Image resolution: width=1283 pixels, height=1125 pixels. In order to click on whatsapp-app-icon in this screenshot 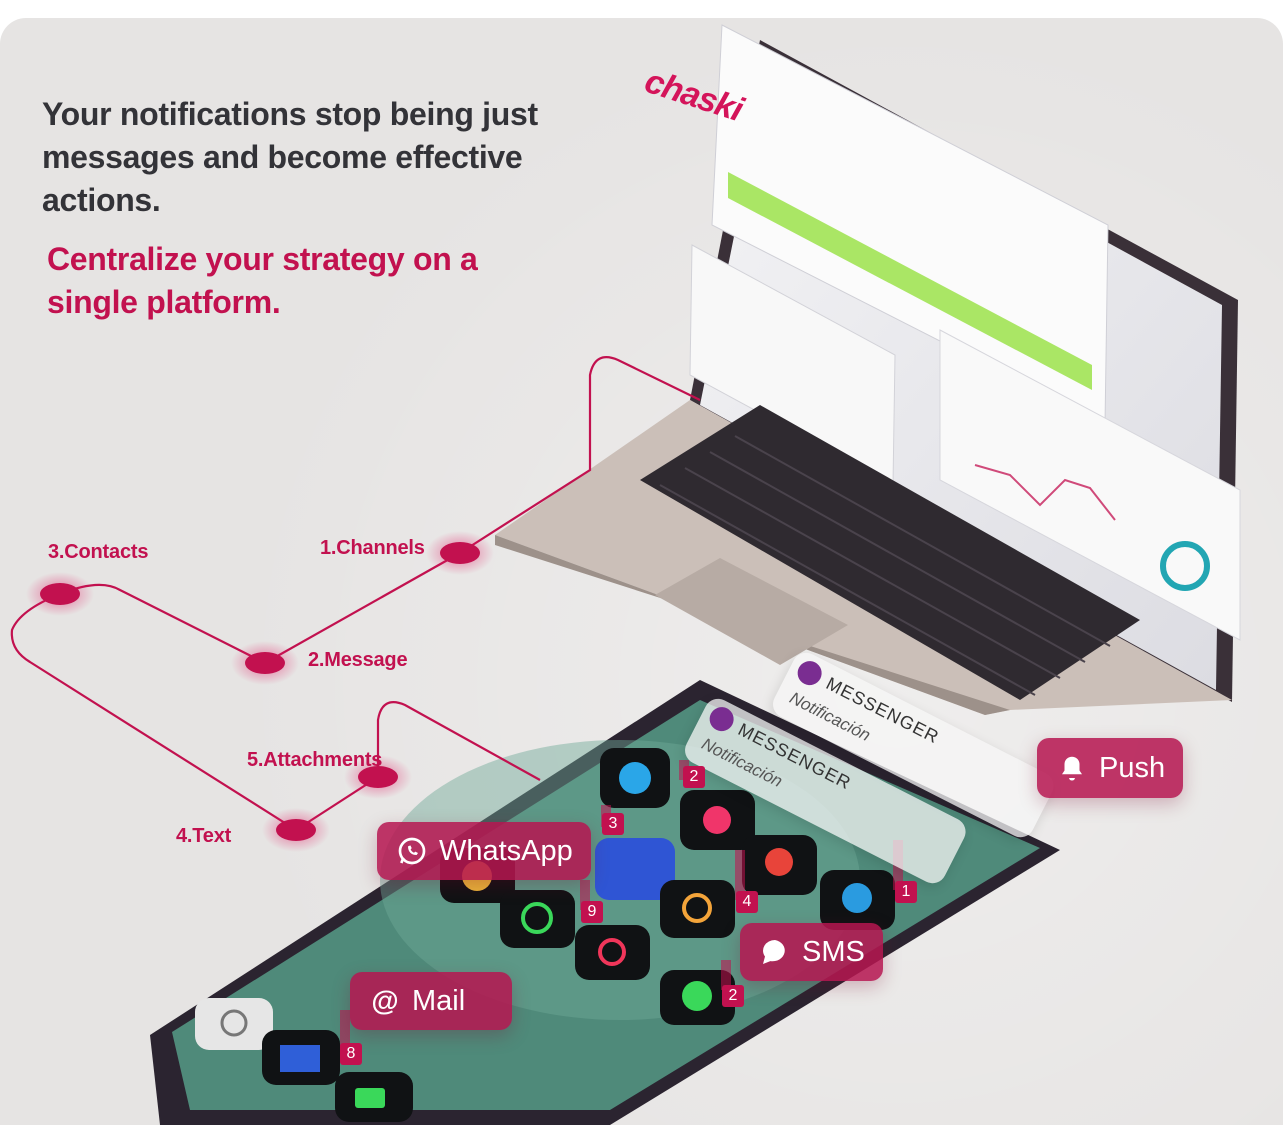, I will do `click(537, 919)`.